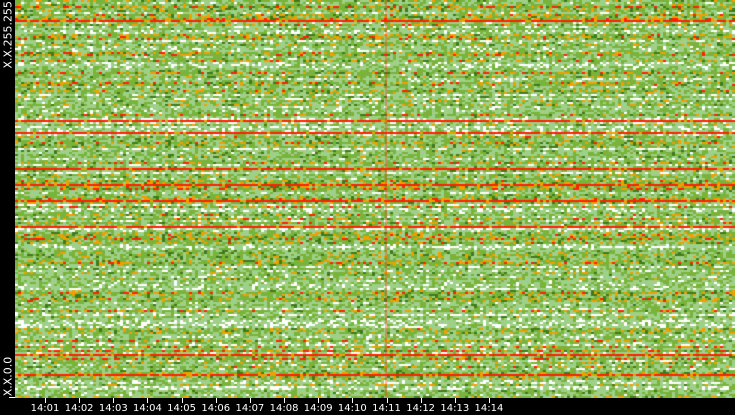 The width and height of the screenshot is (735, 415). Describe the element at coordinates (352, 408) in the screenshot. I see `x-tick-label: 14:10` at that location.